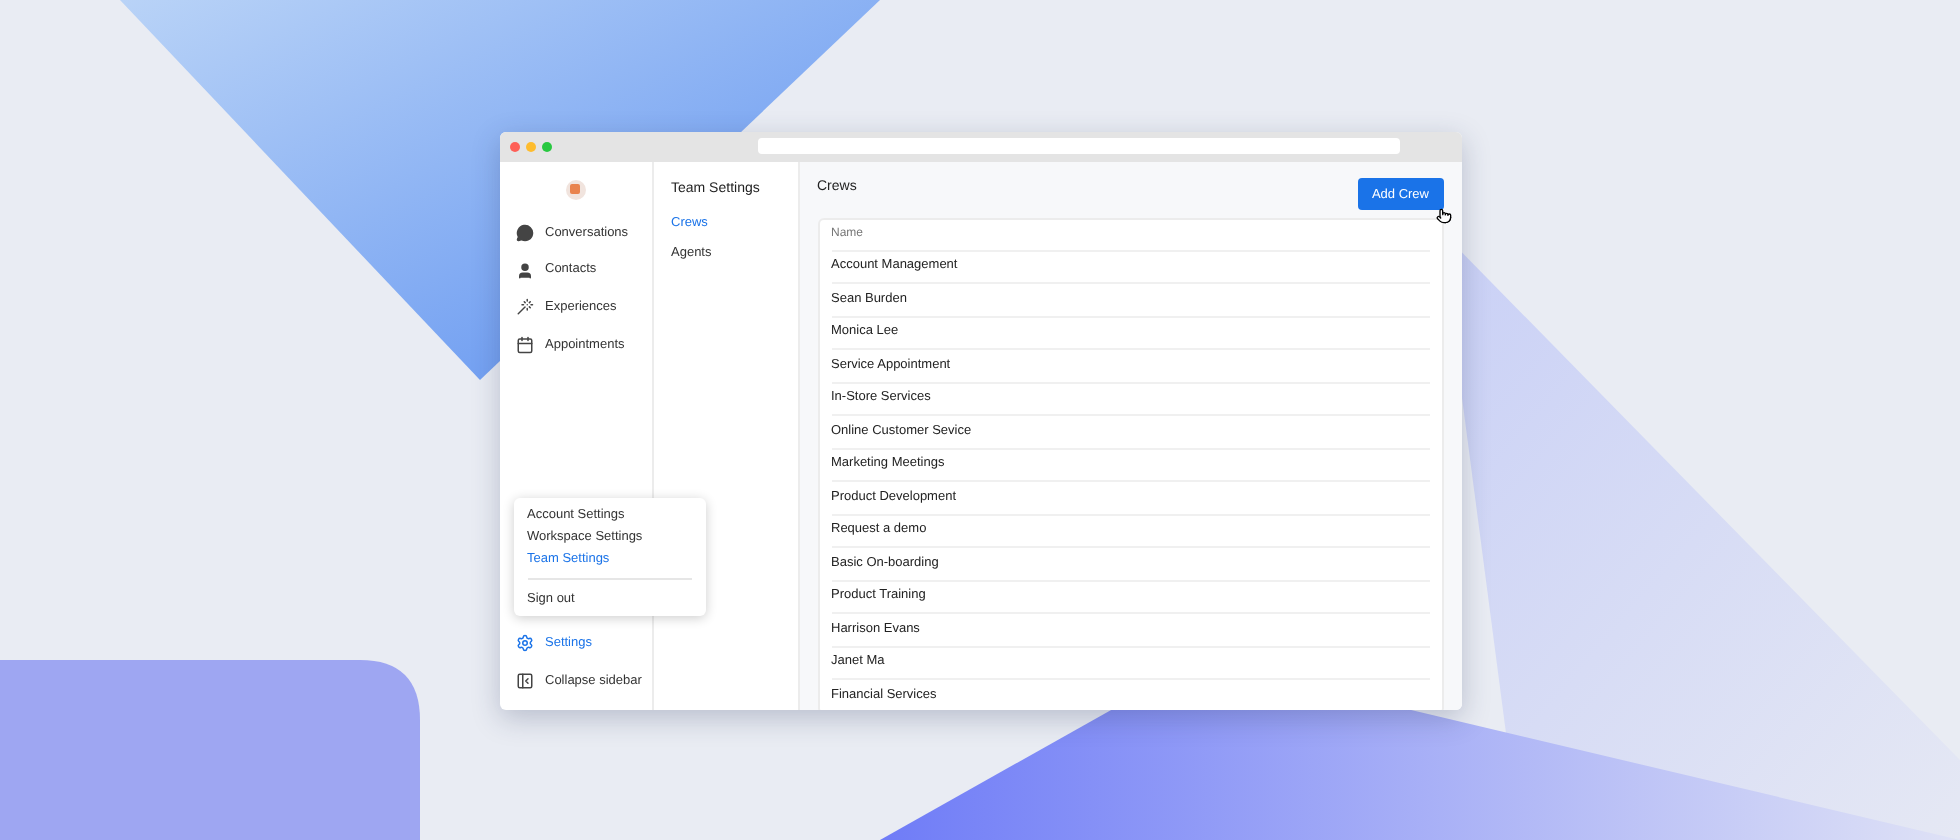  What do you see at coordinates (524, 643) in the screenshot?
I see `settings-icon` at bounding box center [524, 643].